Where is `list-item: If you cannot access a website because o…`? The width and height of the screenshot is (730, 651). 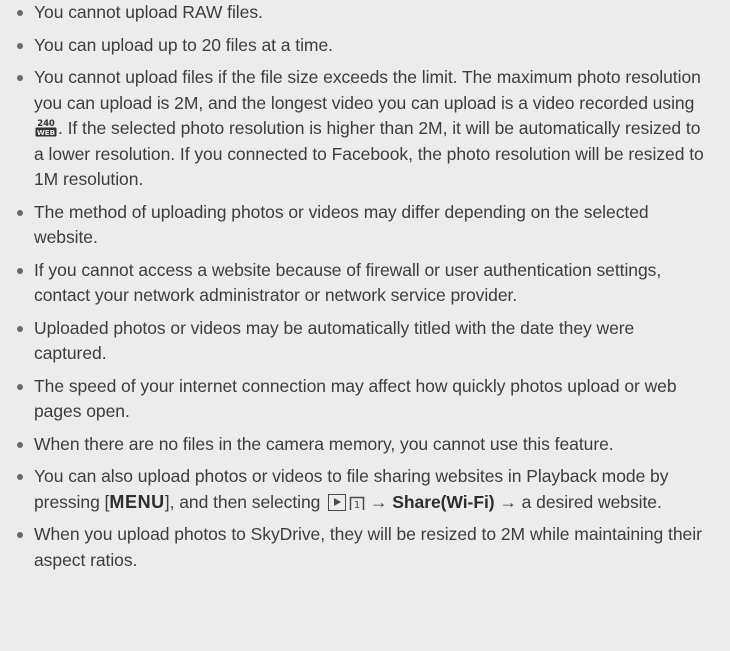 list-item: If you cannot access a website because o… is located at coordinates (365, 283).